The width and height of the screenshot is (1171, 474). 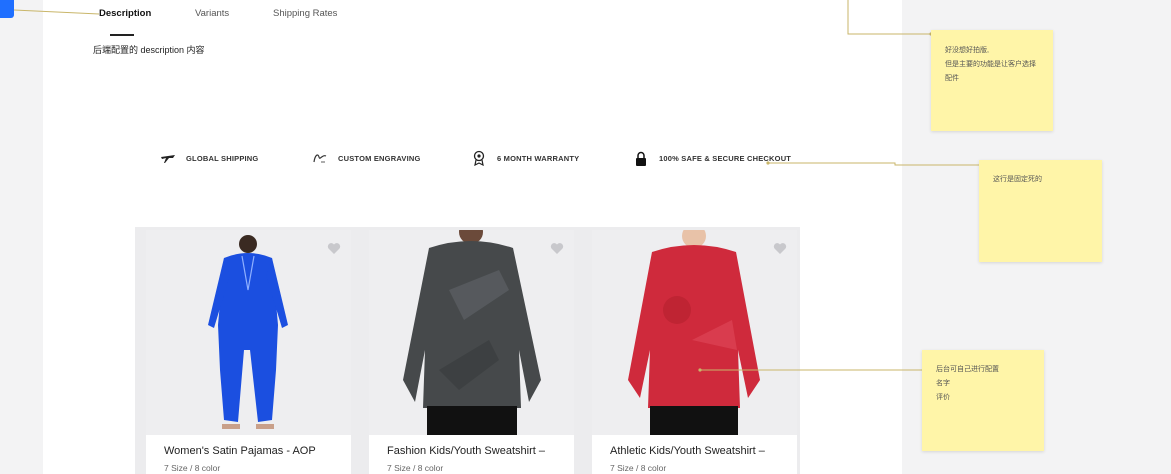 I want to click on lock-icon, so click(x=641, y=158).